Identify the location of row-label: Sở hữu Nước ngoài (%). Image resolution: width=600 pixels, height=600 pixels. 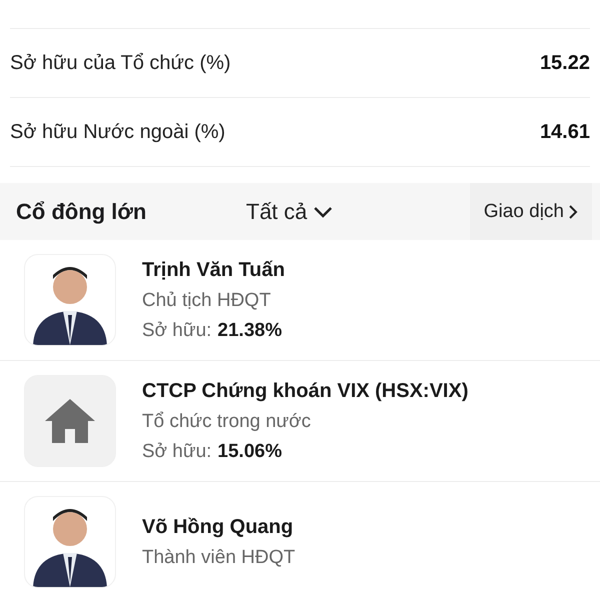
(118, 132).